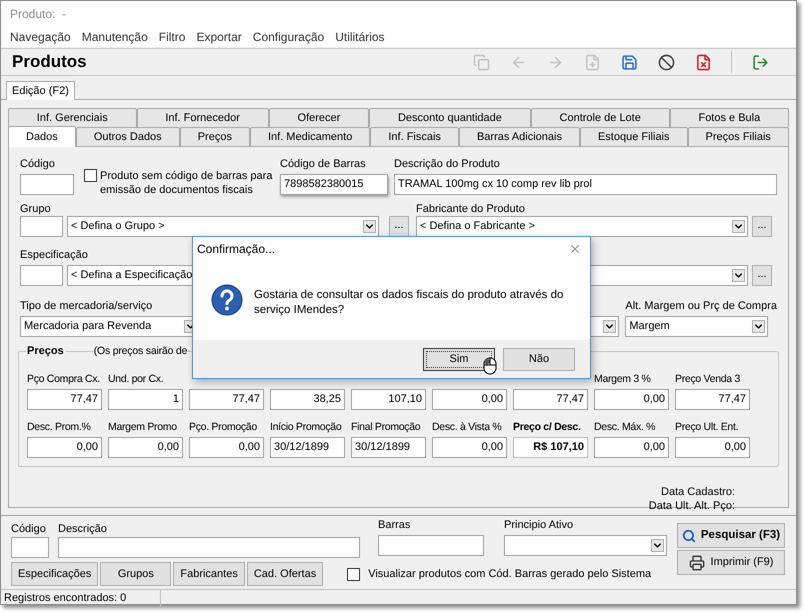  What do you see at coordinates (285, 574) in the screenshot?
I see `action-button: Cad. Ofertas` at bounding box center [285, 574].